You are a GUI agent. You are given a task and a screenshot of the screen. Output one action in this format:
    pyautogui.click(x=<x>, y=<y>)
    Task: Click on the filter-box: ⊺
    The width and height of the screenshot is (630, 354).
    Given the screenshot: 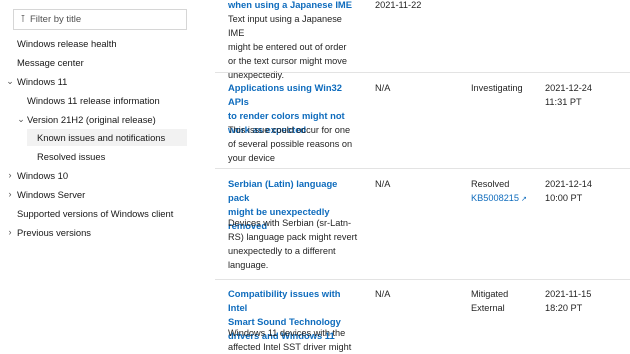 What is the action you would take?
    pyautogui.click(x=100, y=19)
    